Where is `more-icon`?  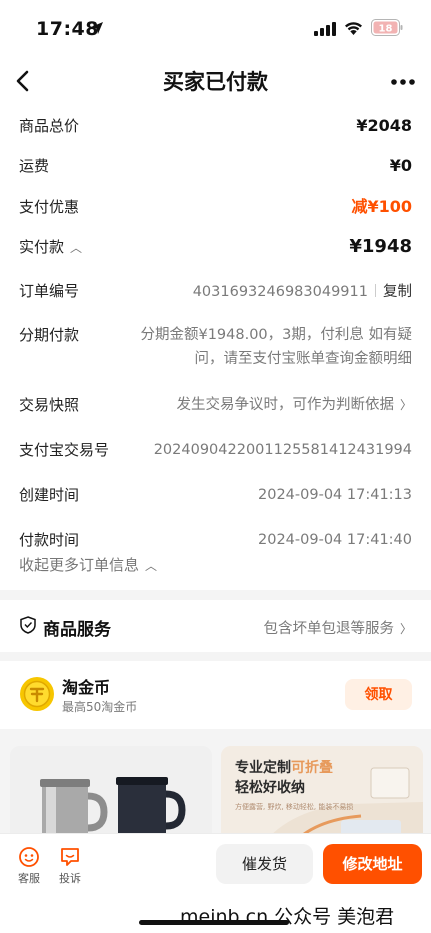
more-icon is located at coordinates (403, 82).